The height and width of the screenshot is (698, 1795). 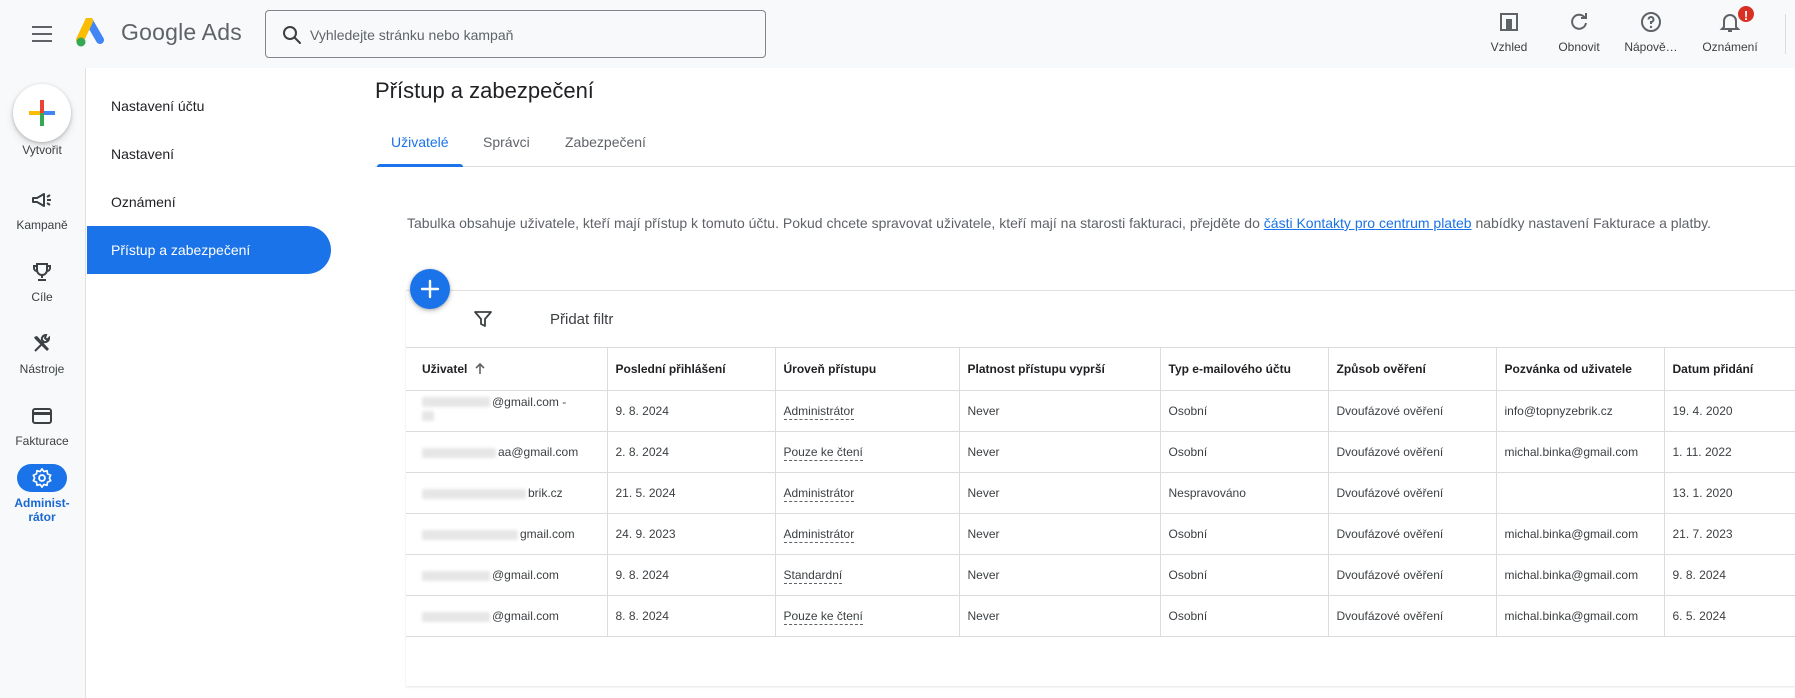 What do you see at coordinates (1368, 223) in the screenshot?
I see `payments-contacts-link: části Kontakty pro centrum plateb` at bounding box center [1368, 223].